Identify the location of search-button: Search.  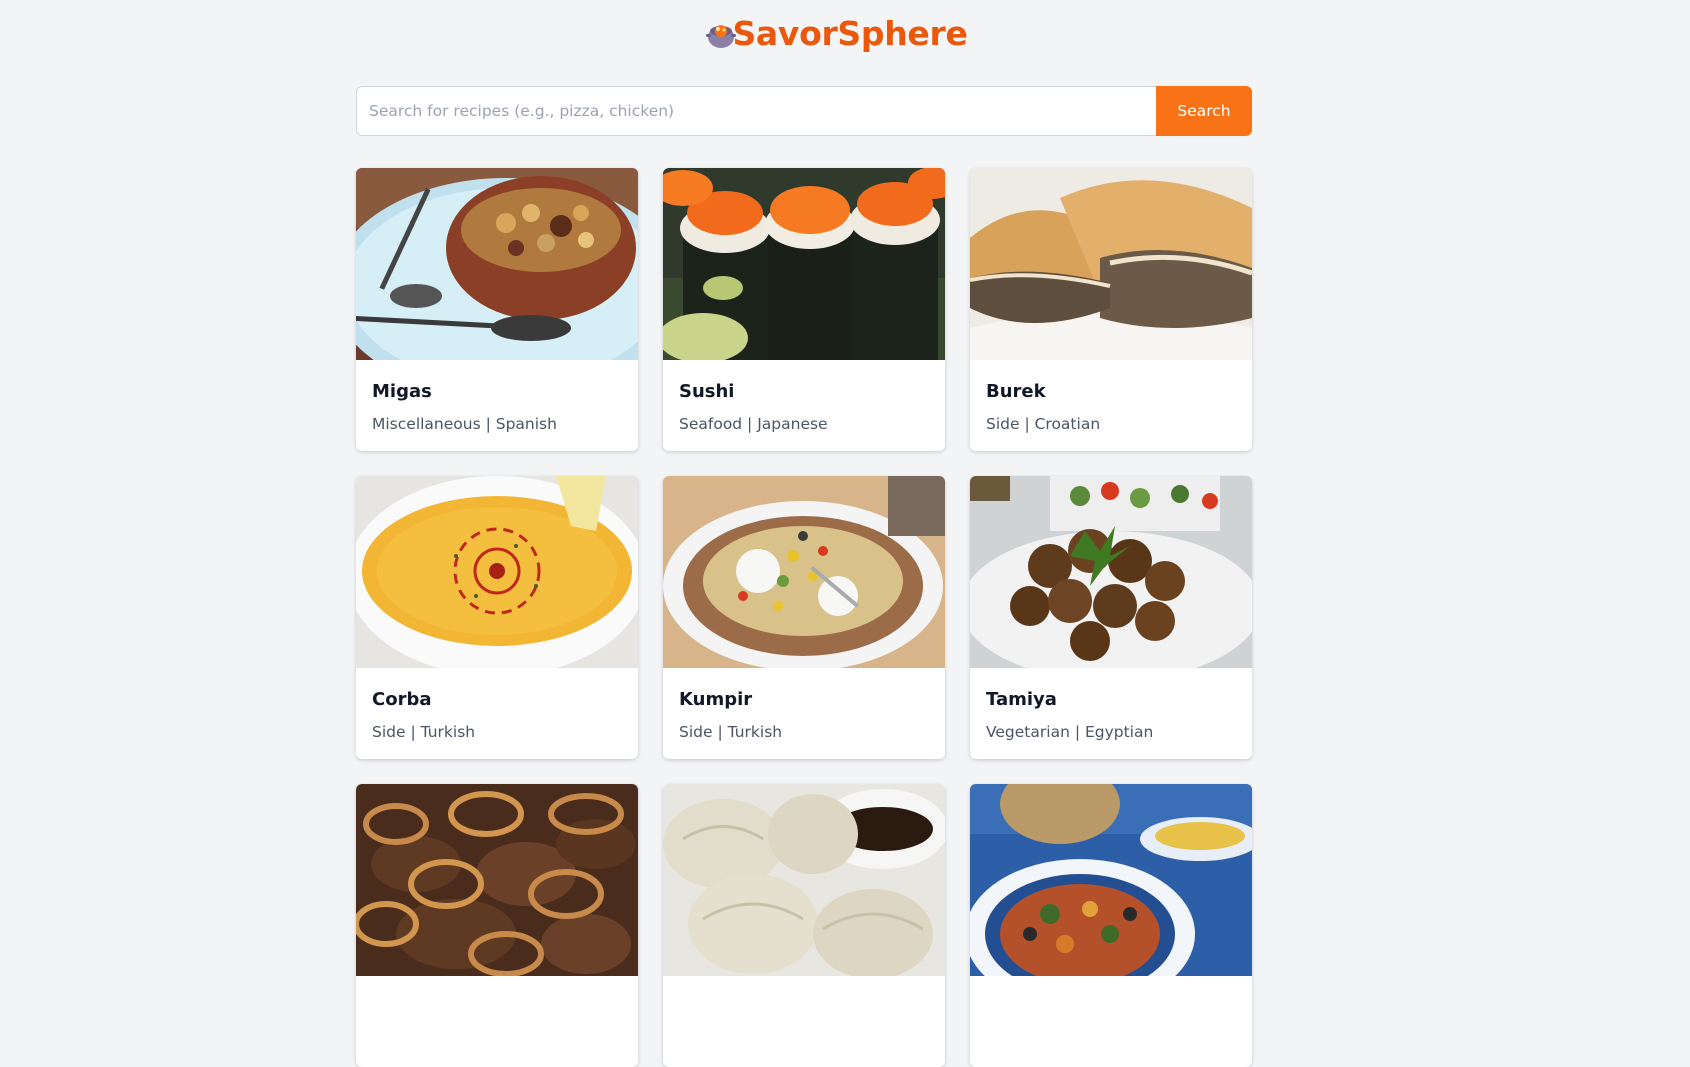
(1204, 111).